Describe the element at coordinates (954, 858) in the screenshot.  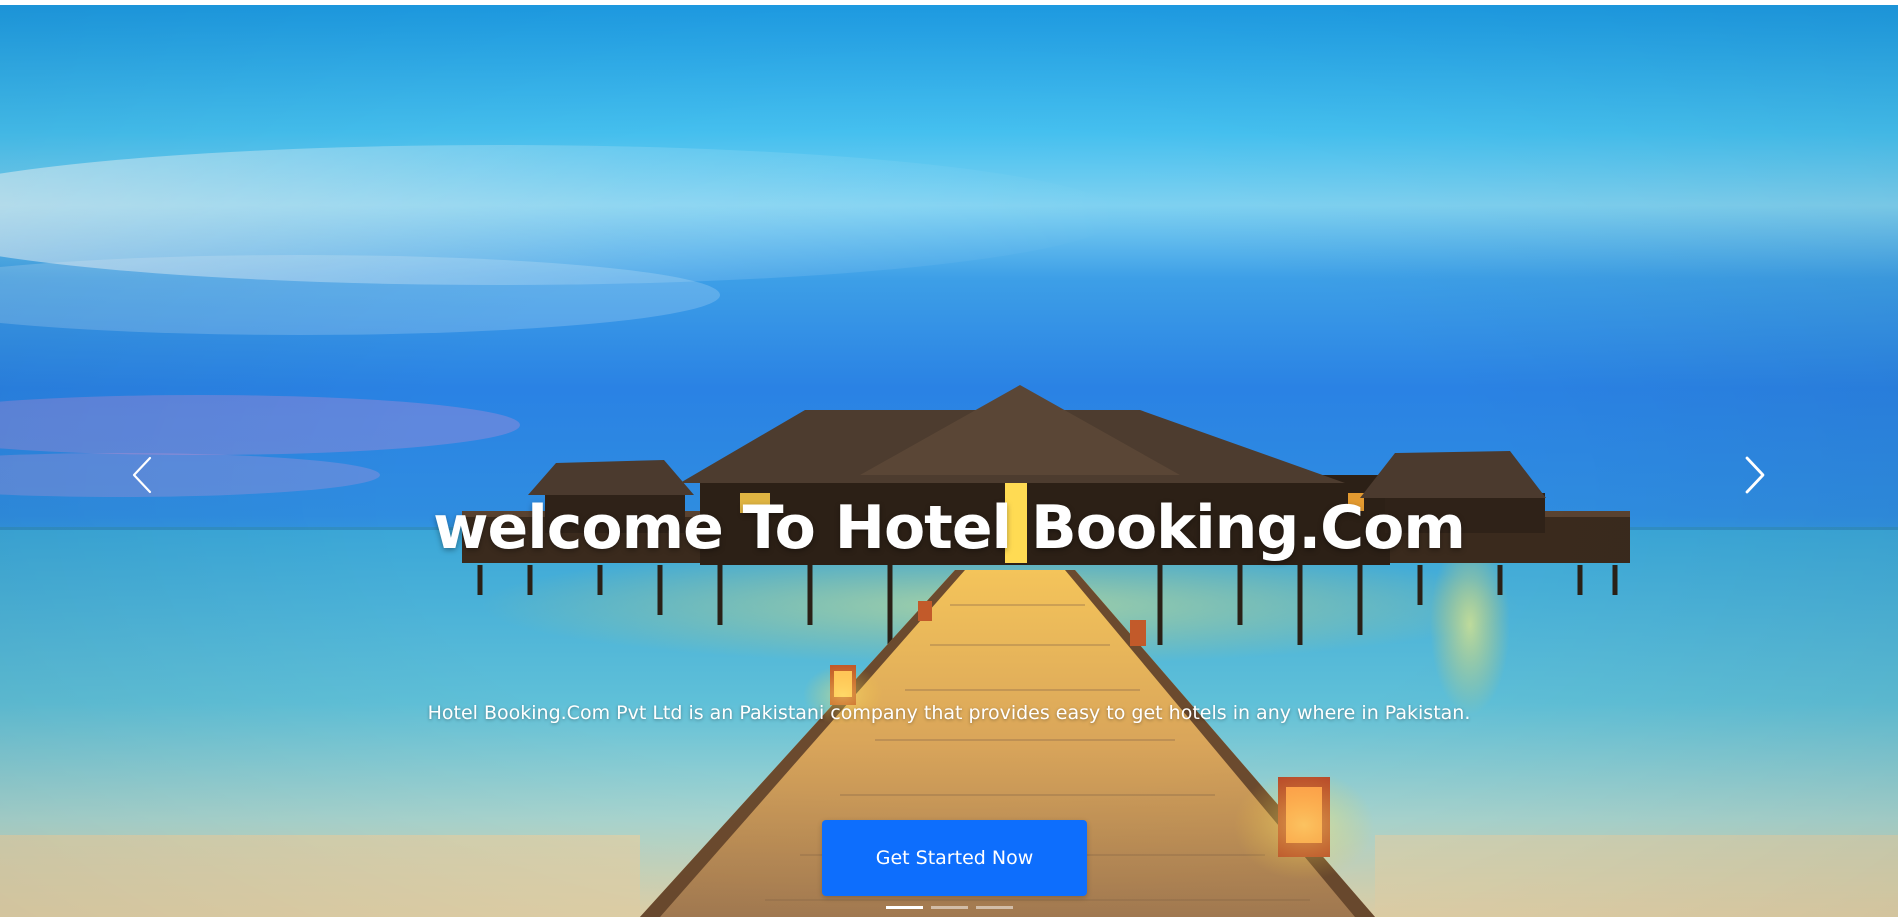
I see `get-started-button: Get Started Now` at that location.